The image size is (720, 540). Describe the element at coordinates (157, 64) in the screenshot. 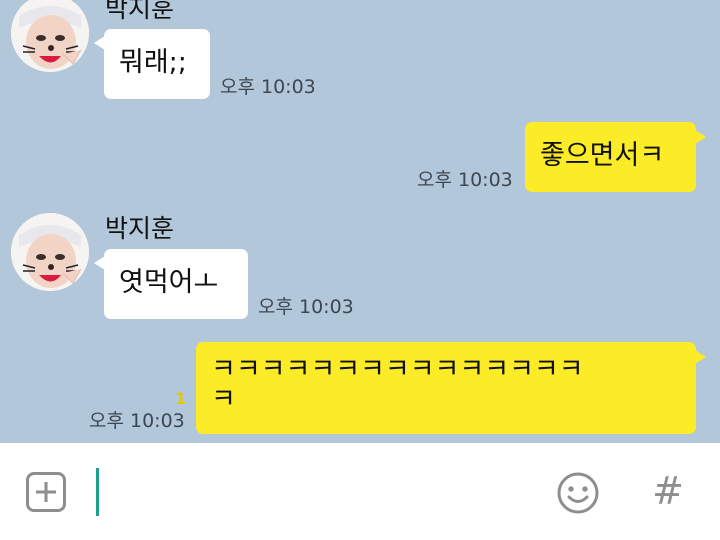

I see `message-bubble: 뭐래;;` at that location.